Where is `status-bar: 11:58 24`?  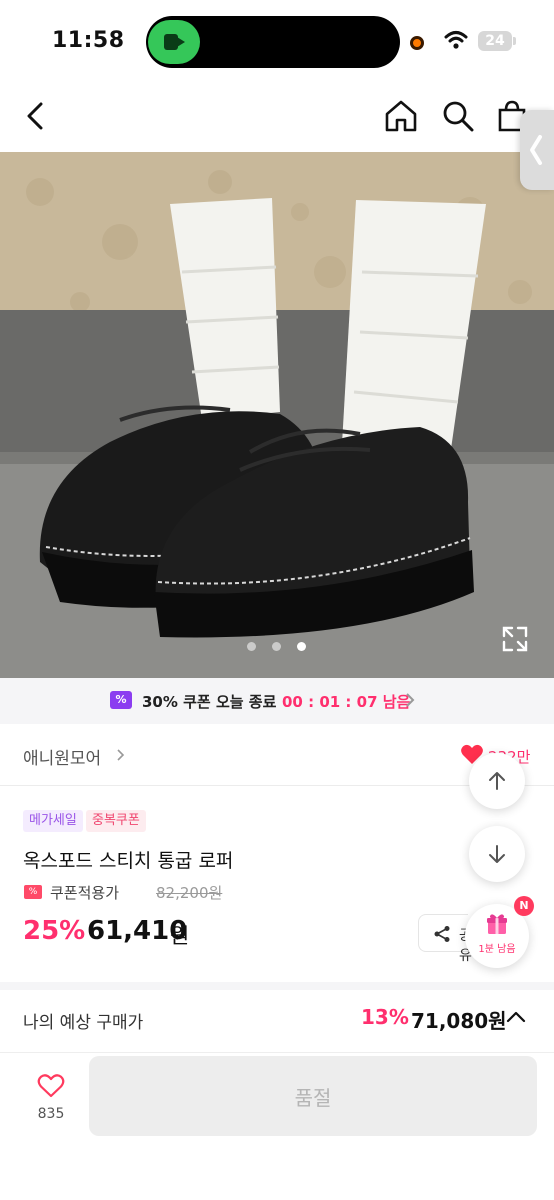
status-bar: 11:58 24 is located at coordinates (277, 40).